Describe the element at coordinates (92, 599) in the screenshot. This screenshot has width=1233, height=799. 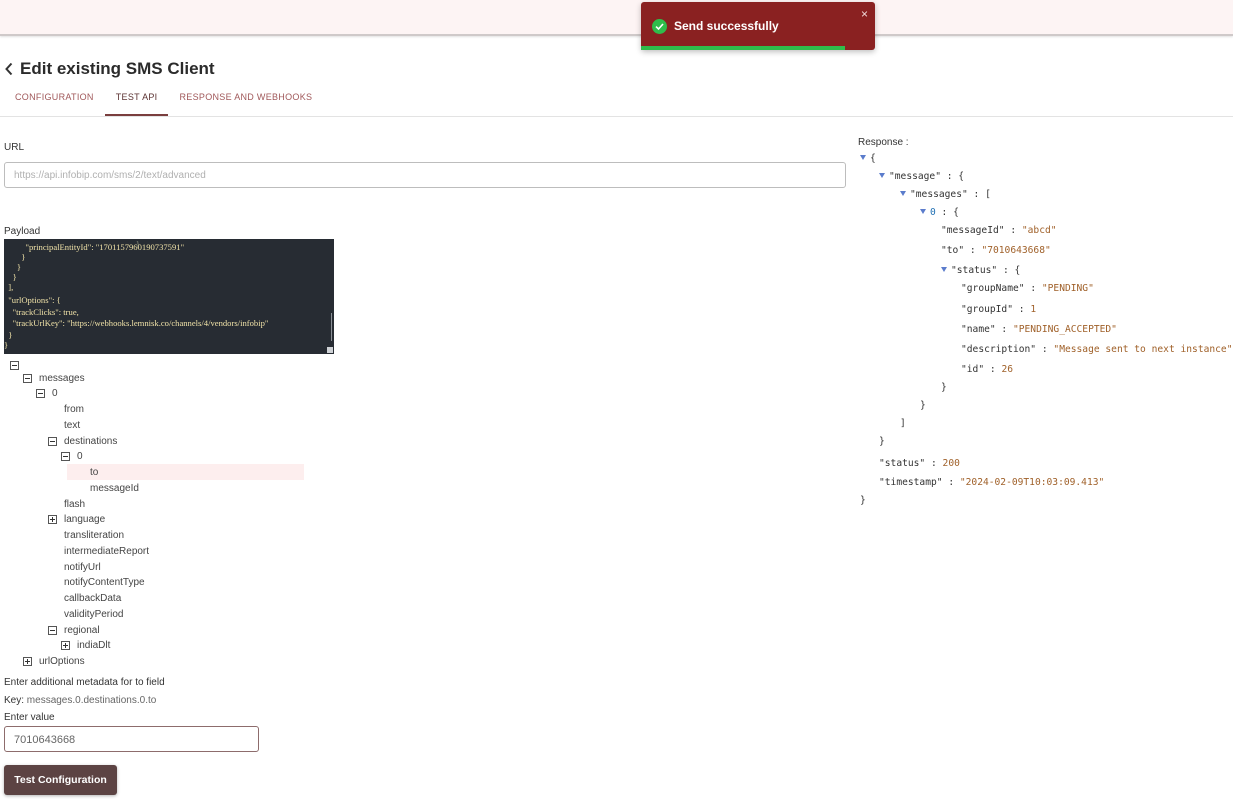
I see `tree-node: callbackData` at that location.